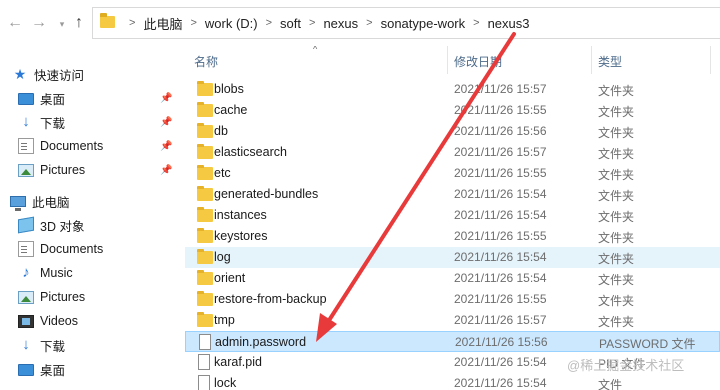 The image size is (720, 390). I want to click on file-row: instances 2021/11/26 15:54 文件夹, so click(452, 215).